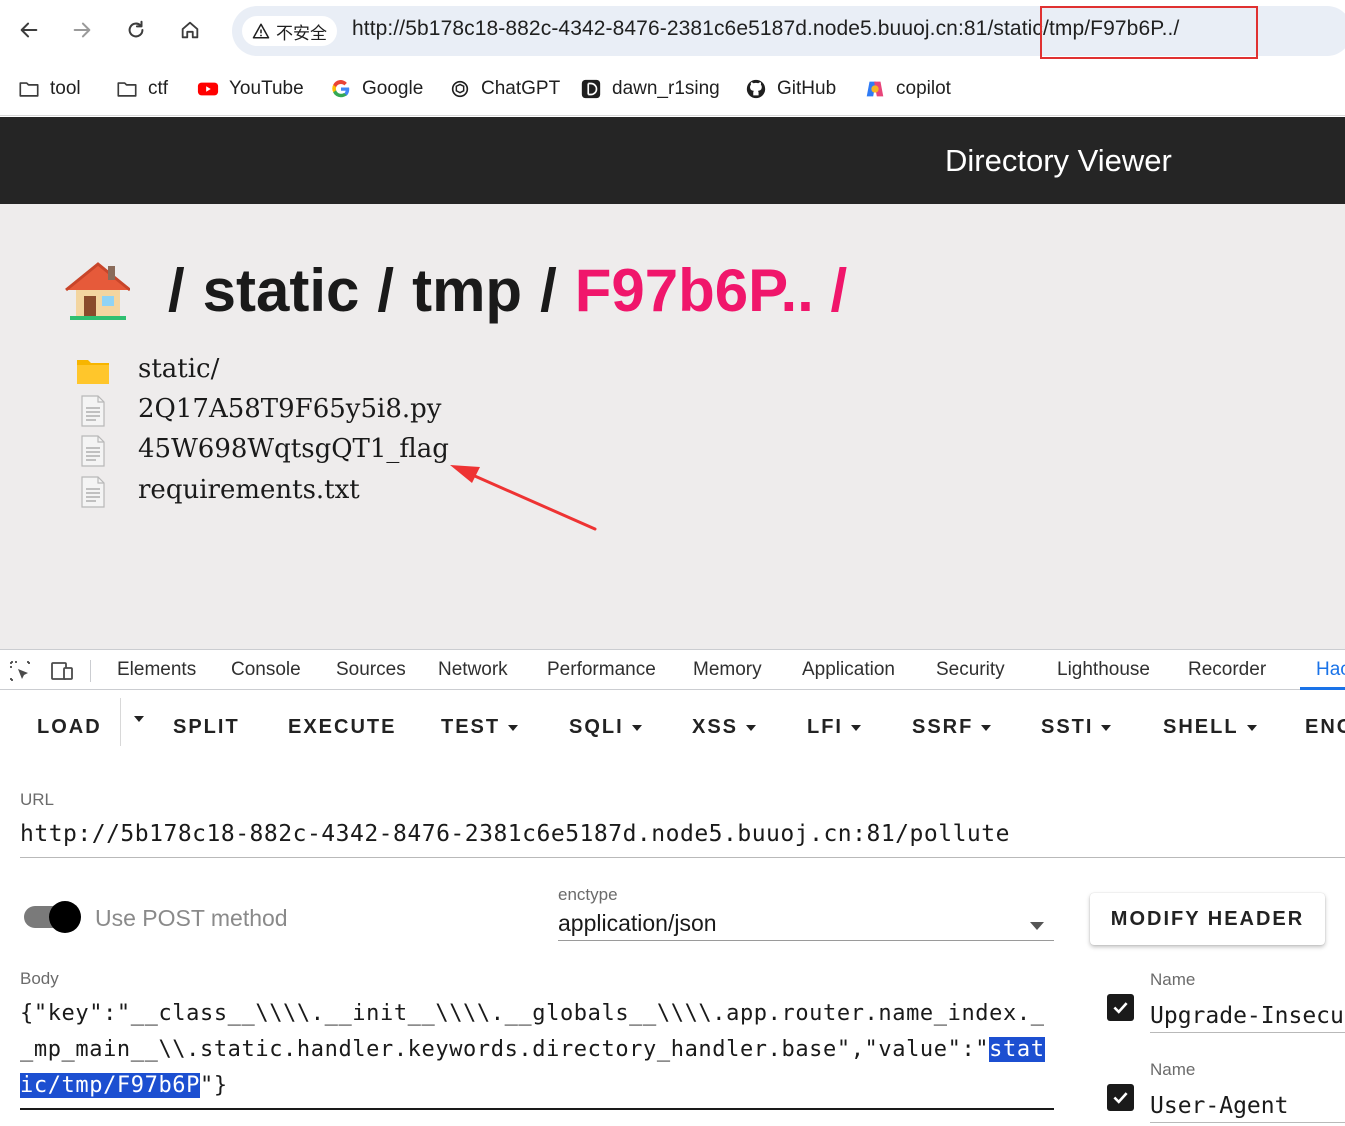  What do you see at coordinates (371, 670) in the screenshot?
I see `tab-sources: Sources` at bounding box center [371, 670].